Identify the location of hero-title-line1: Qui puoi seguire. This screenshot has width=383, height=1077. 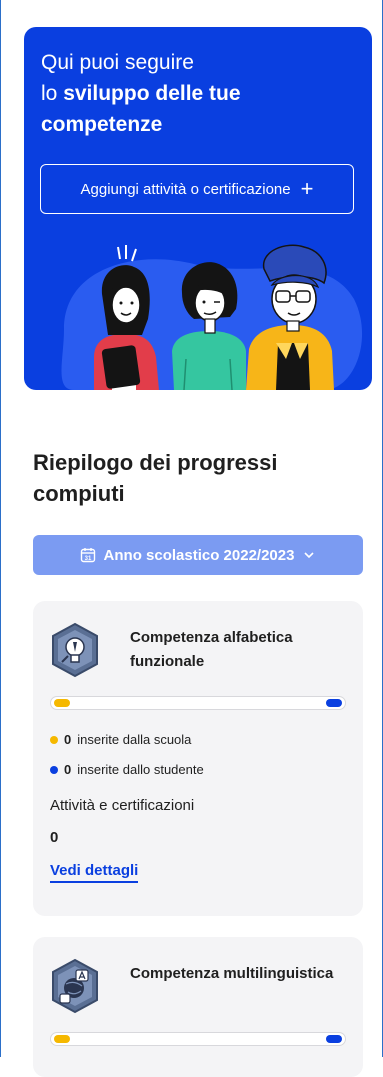
(117, 62).